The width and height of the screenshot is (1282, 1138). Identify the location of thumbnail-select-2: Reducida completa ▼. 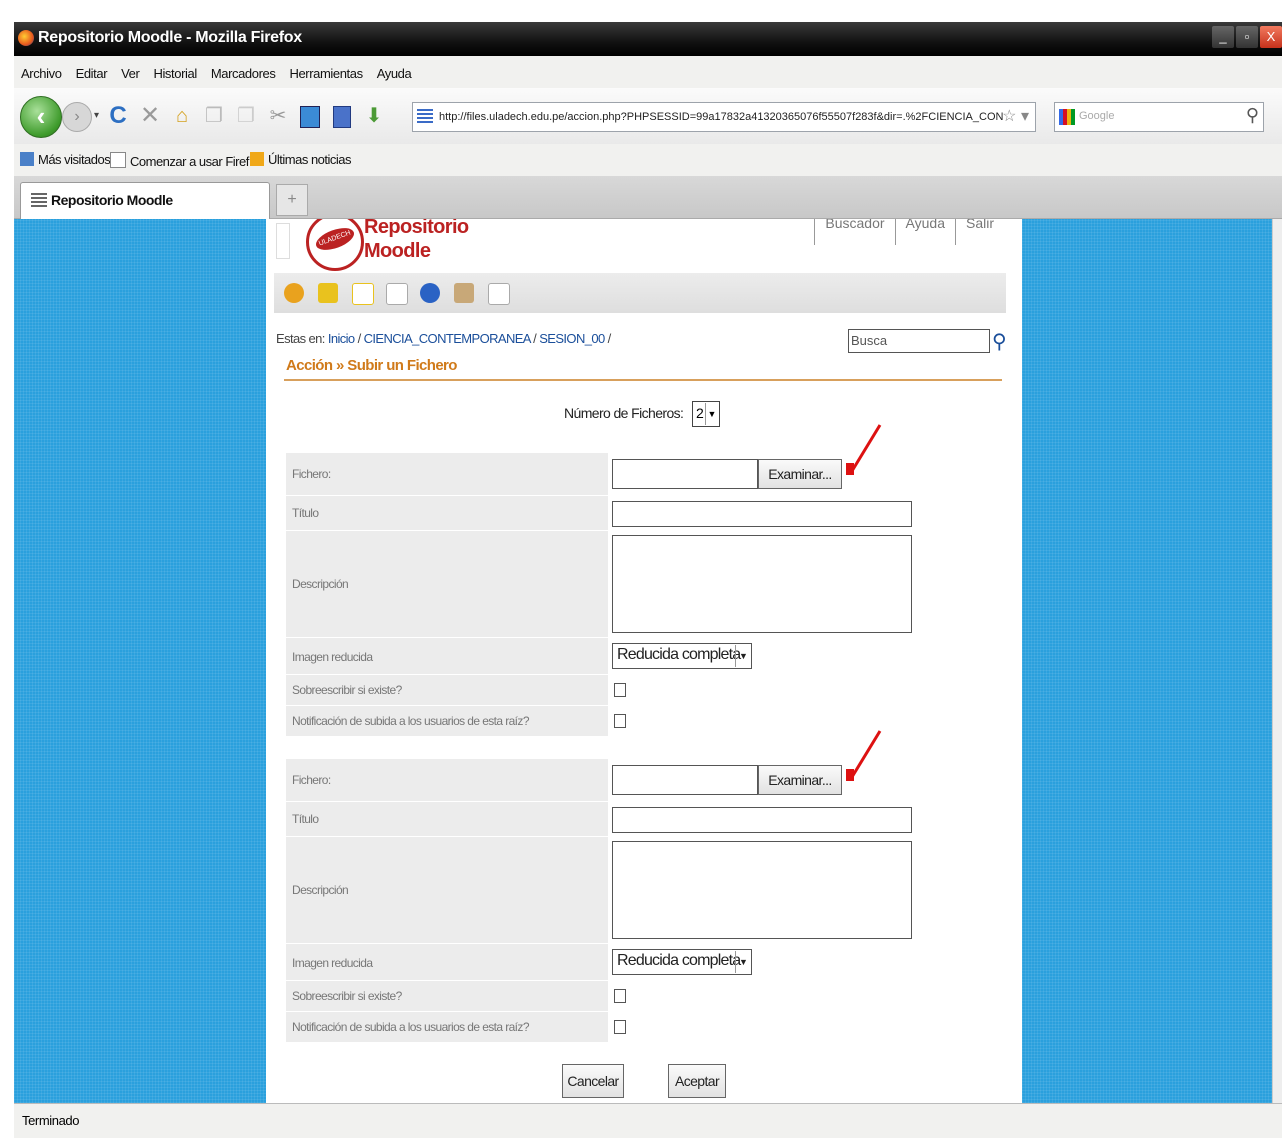
(682, 962).